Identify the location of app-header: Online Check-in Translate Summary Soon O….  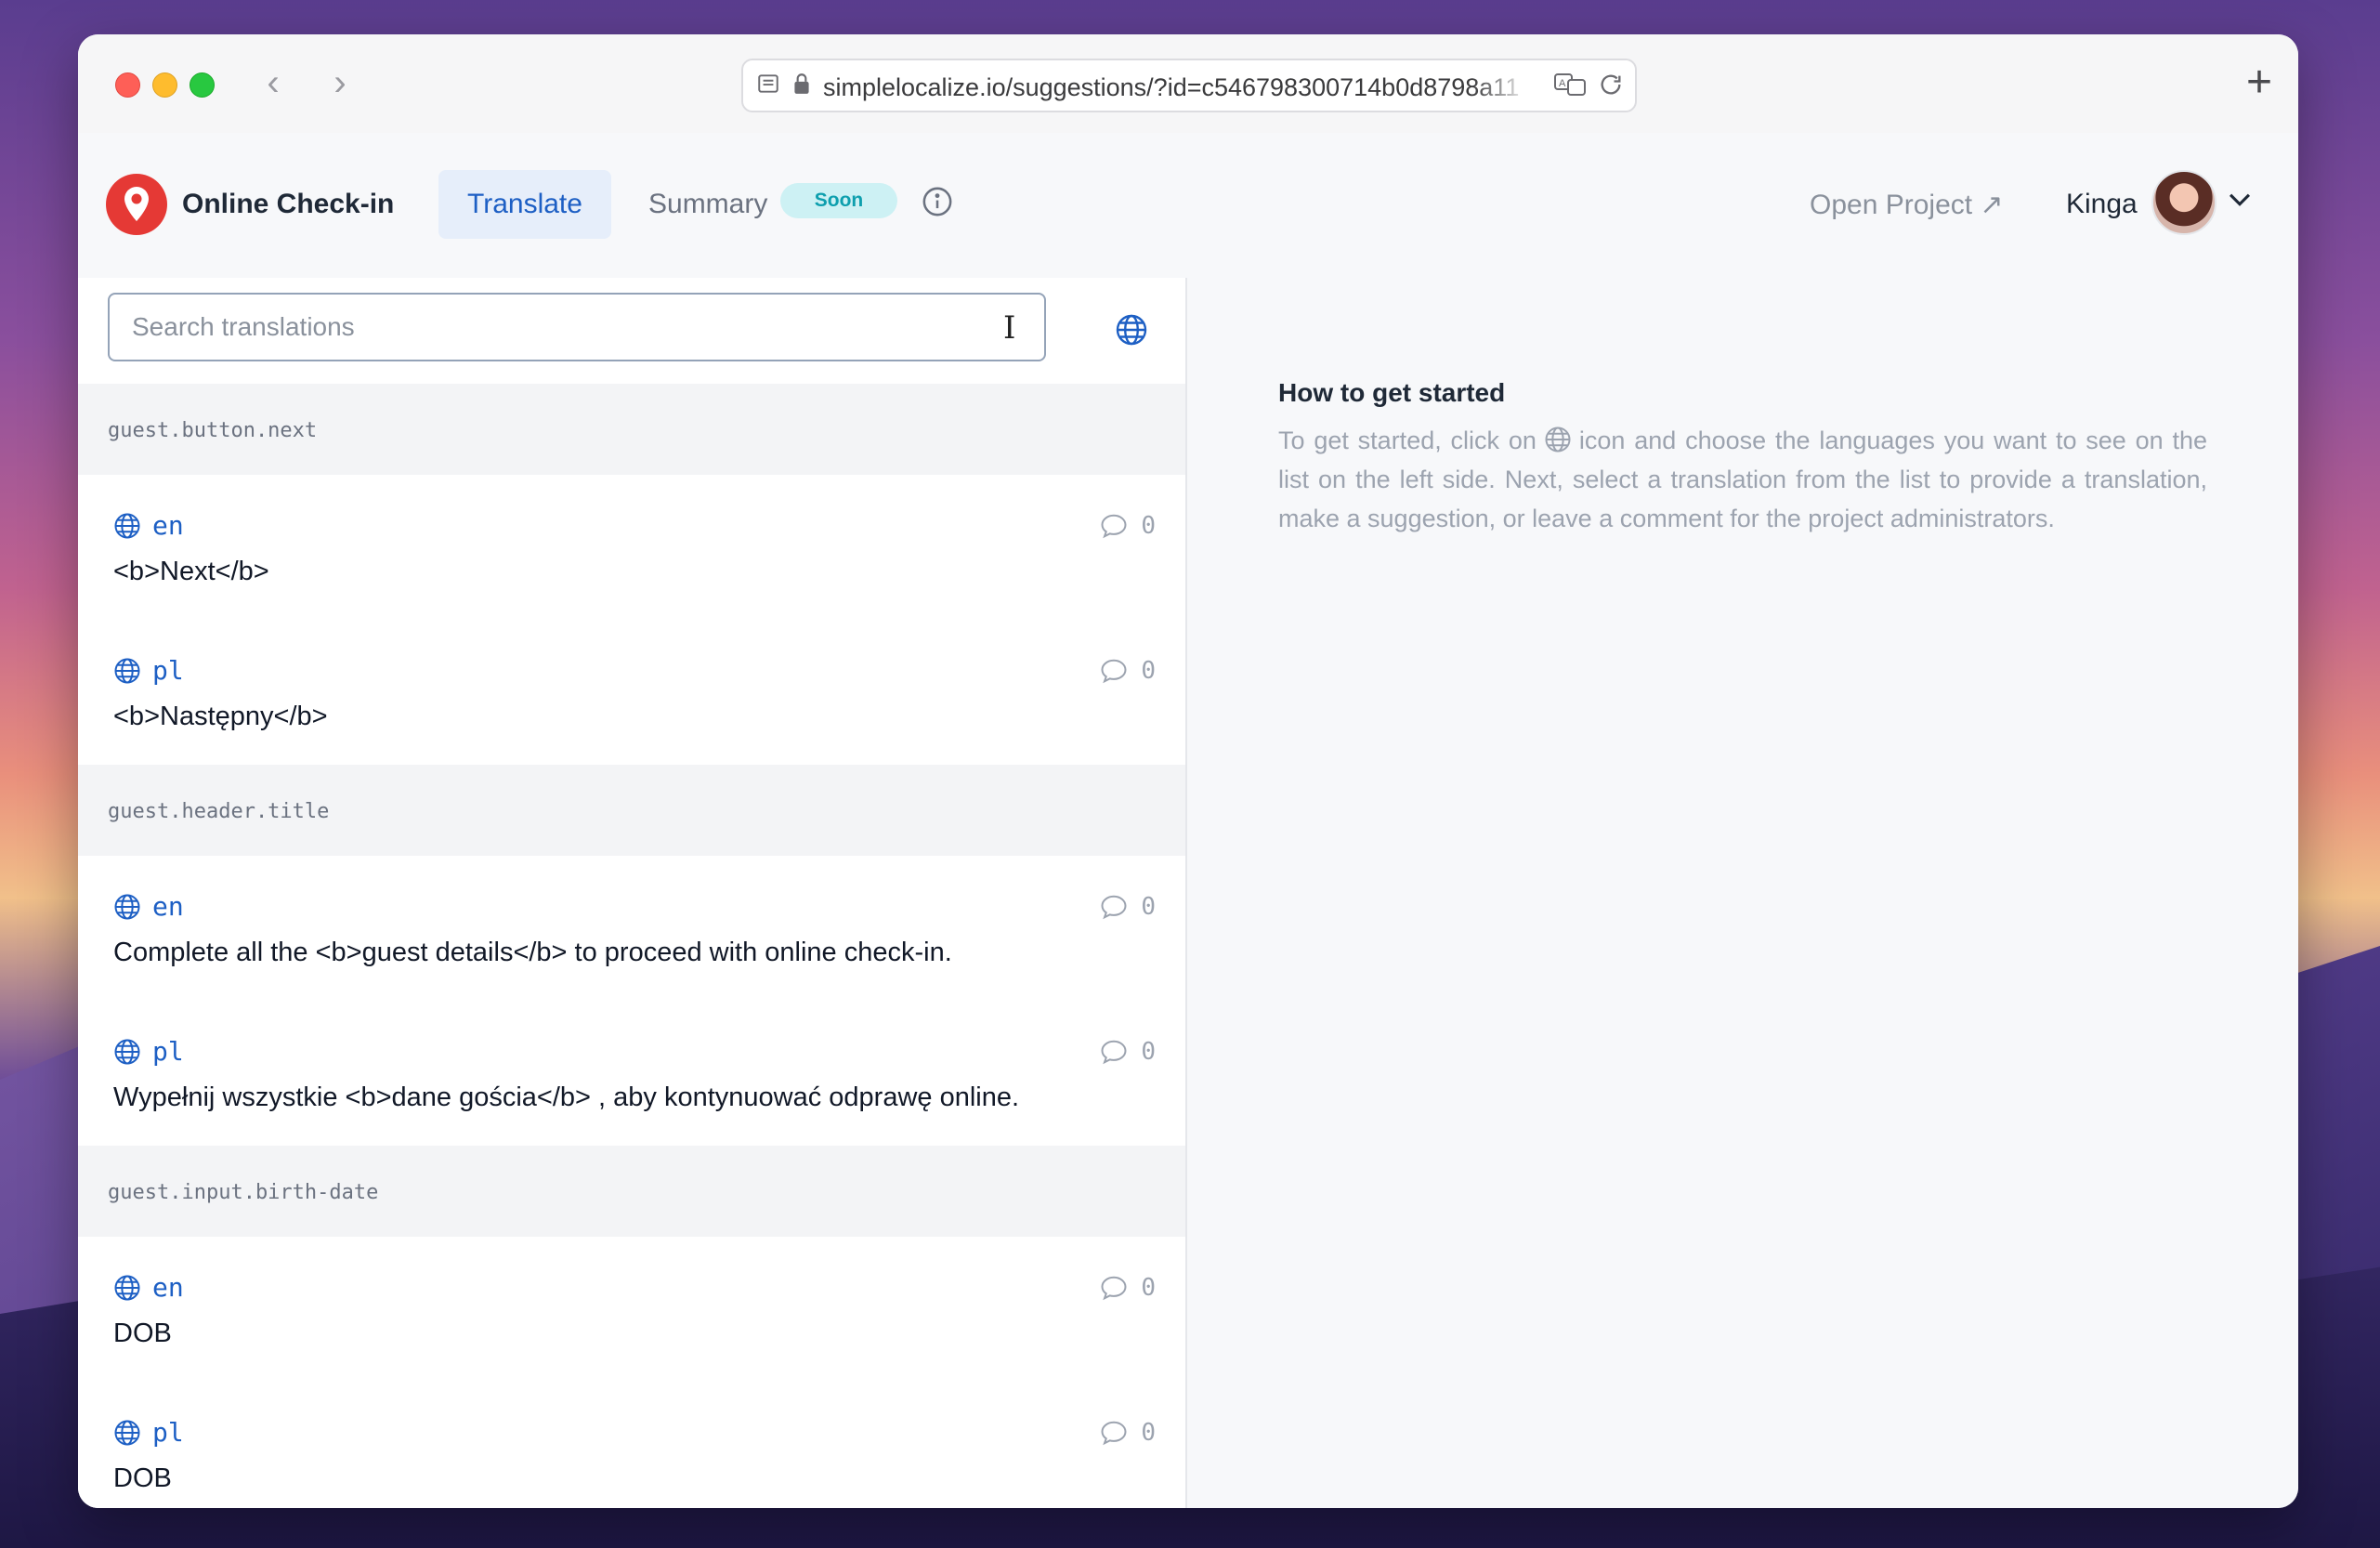
(1188, 206).